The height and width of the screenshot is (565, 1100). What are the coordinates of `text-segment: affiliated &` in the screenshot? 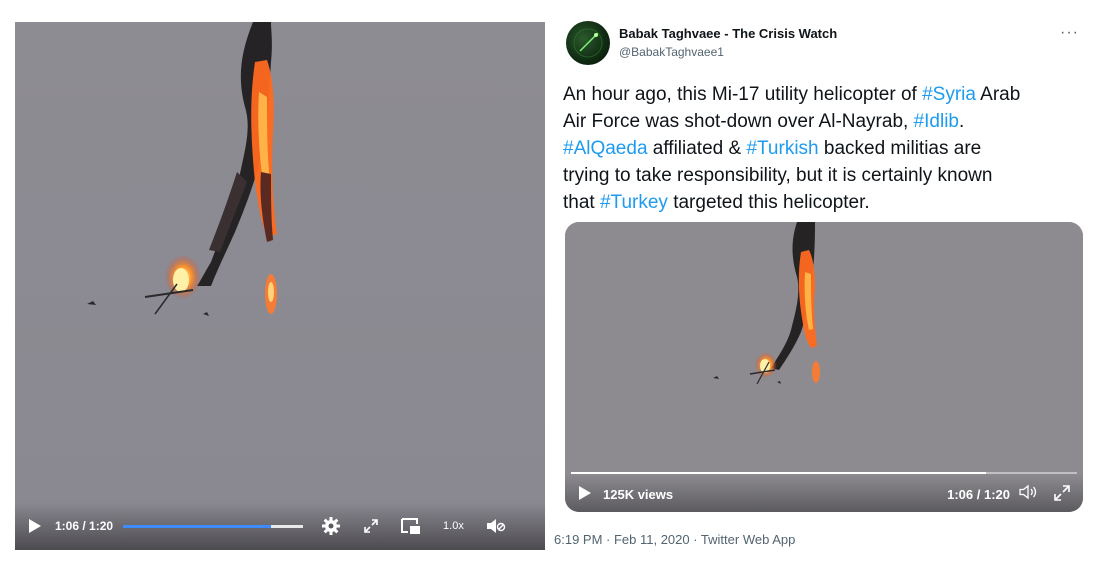 It's located at (697, 148).